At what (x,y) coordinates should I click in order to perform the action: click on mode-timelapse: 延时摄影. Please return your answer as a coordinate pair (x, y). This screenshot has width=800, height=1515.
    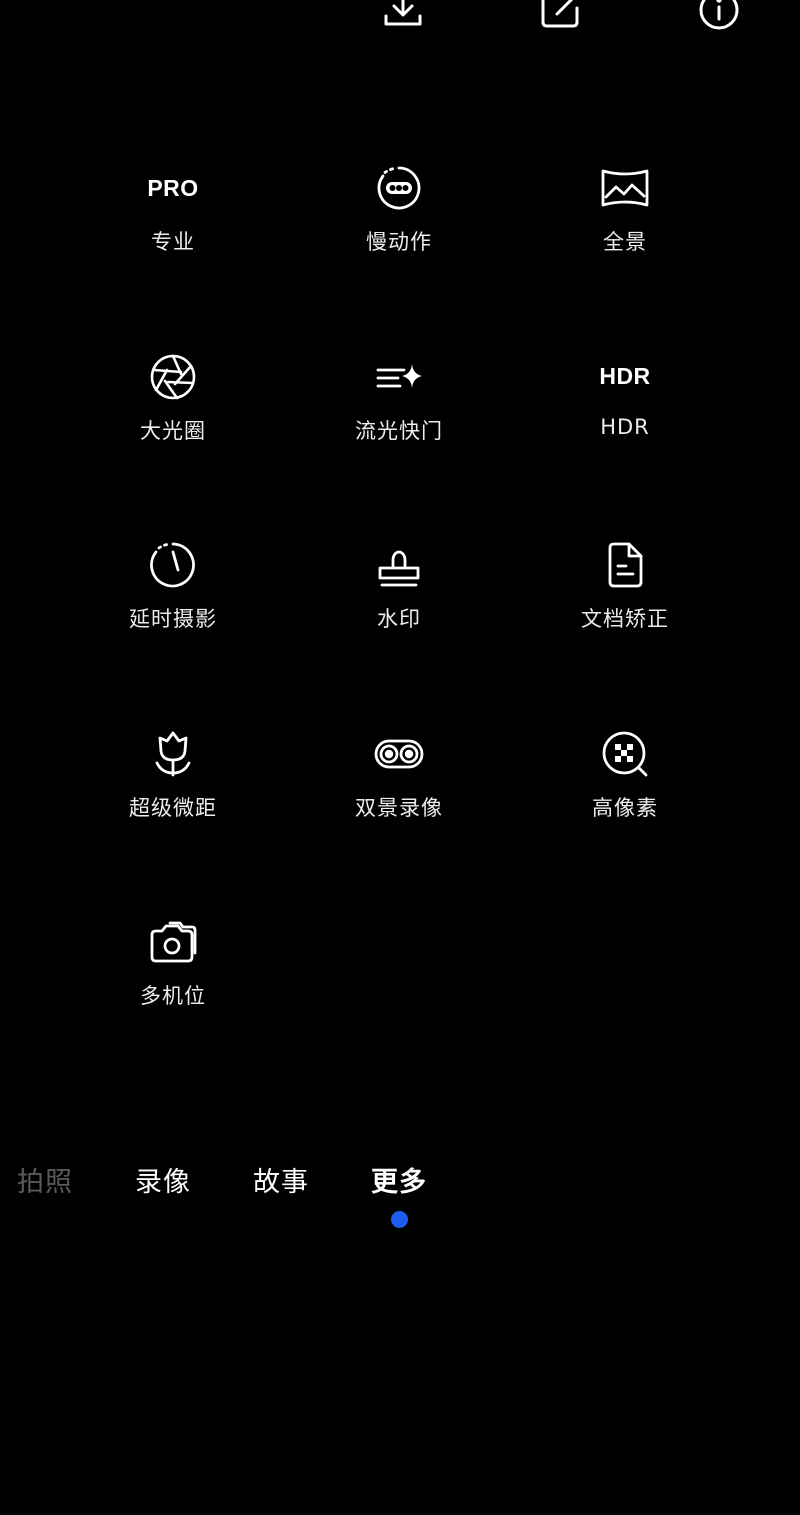
    Looking at the image, I should click on (173, 631).